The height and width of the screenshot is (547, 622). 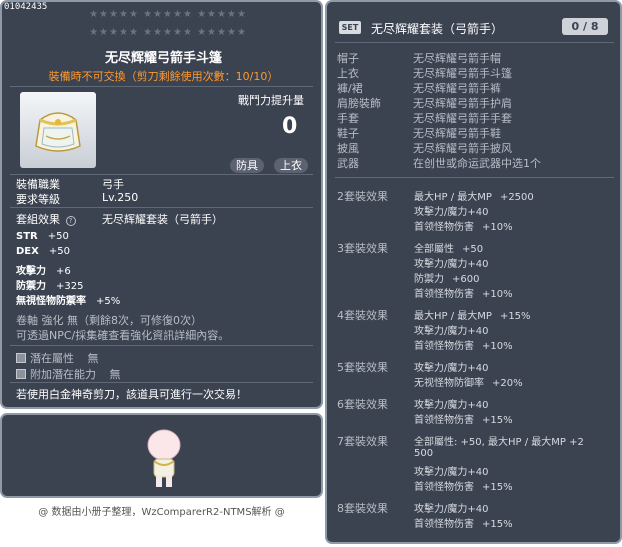 I want to click on effect-text: 全部屬性, so click(x=434, y=249).